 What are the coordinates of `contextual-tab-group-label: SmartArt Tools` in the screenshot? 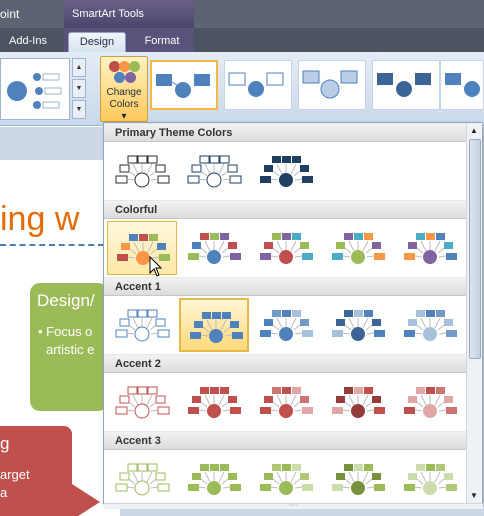 It's located at (129, 14).